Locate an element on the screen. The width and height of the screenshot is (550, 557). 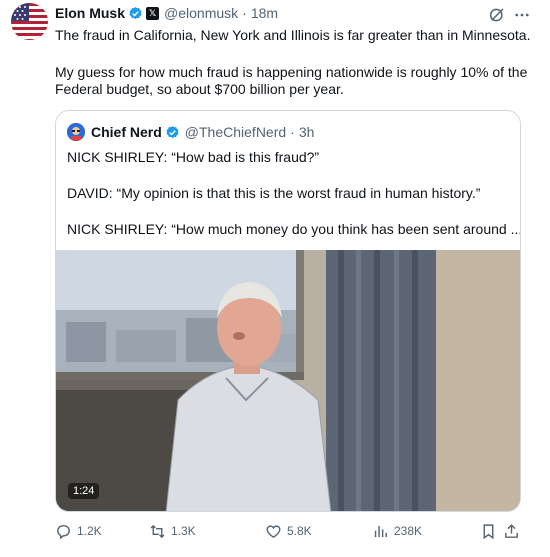
reply-button: 1.2K is located at coordinates (78, 531).